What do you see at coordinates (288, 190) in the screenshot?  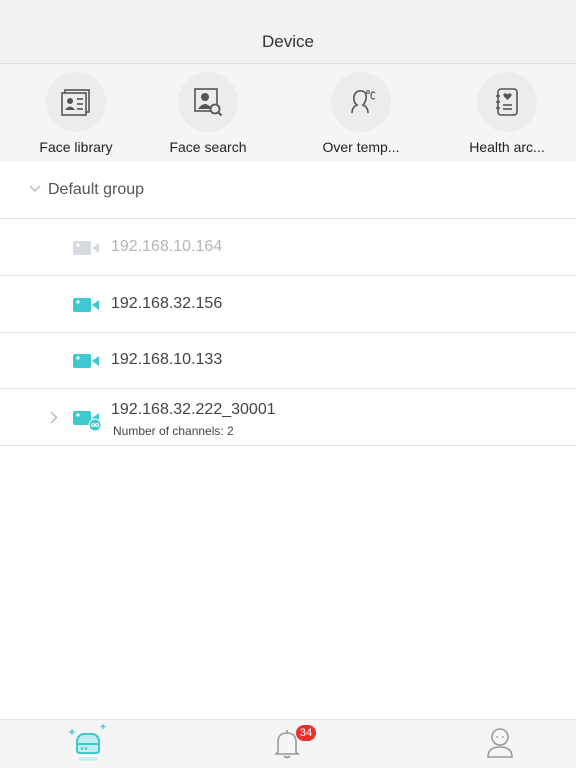 I see `group-default: Default group` at bounding box center [288, 190].